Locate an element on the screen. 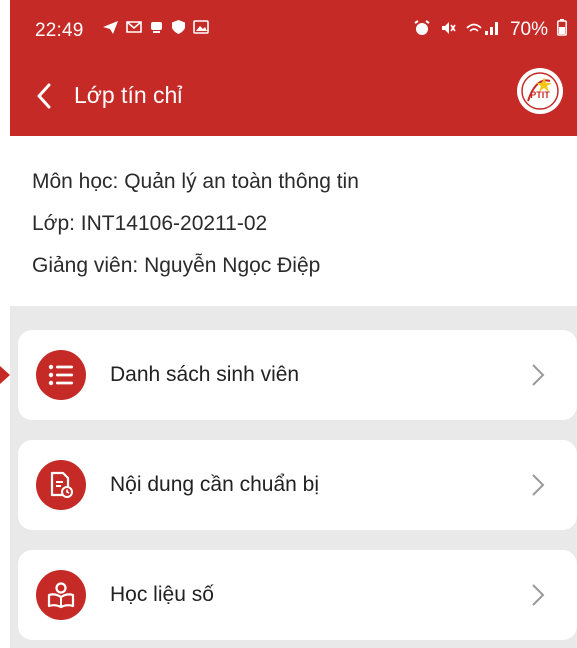 The width and height of the screenshot is (577, 648). send-icon is located at coordinates (110, 27).